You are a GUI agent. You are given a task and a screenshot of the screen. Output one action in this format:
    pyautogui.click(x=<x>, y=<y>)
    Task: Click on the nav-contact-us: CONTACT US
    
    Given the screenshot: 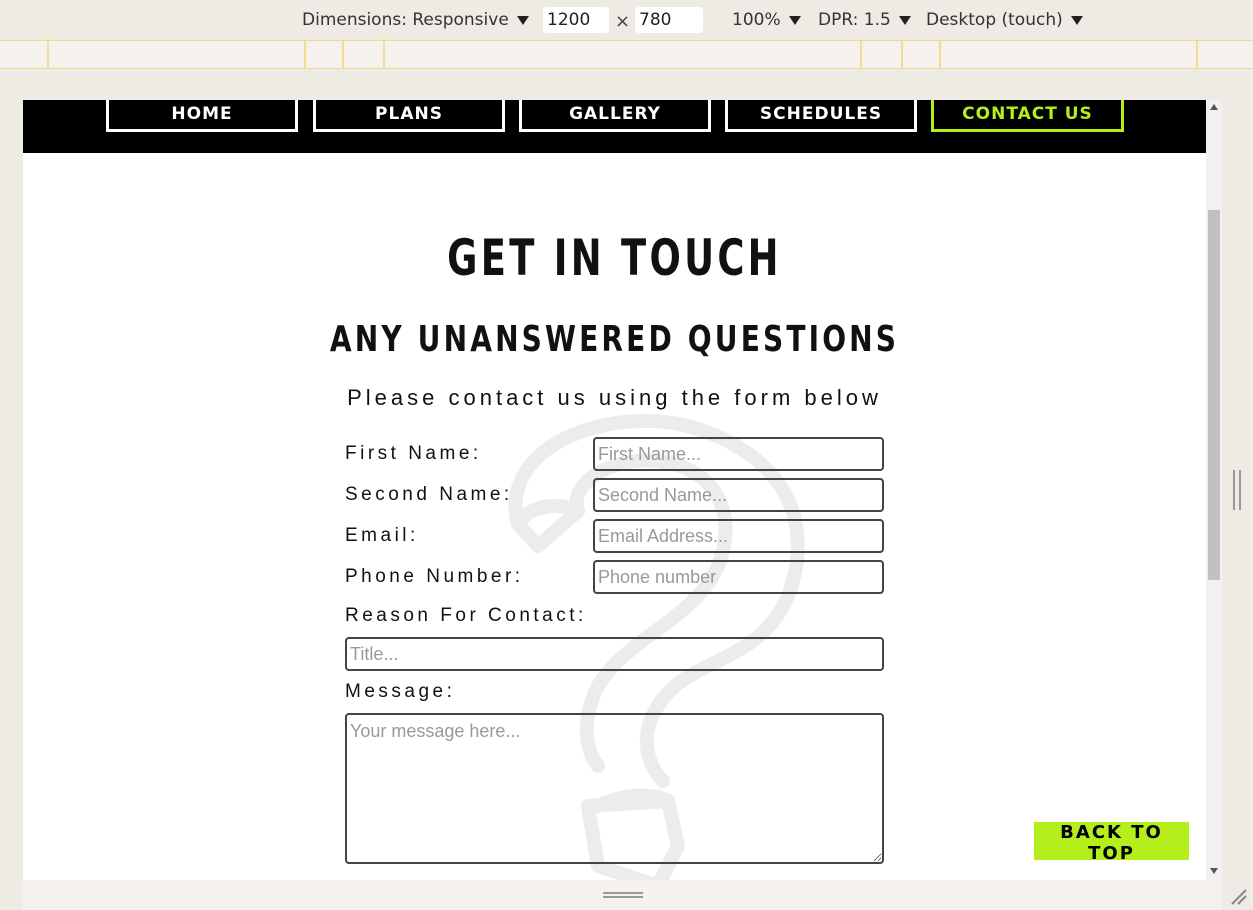 What is the action you would take?
    pyautogui.click(x=1027, y=116)
    